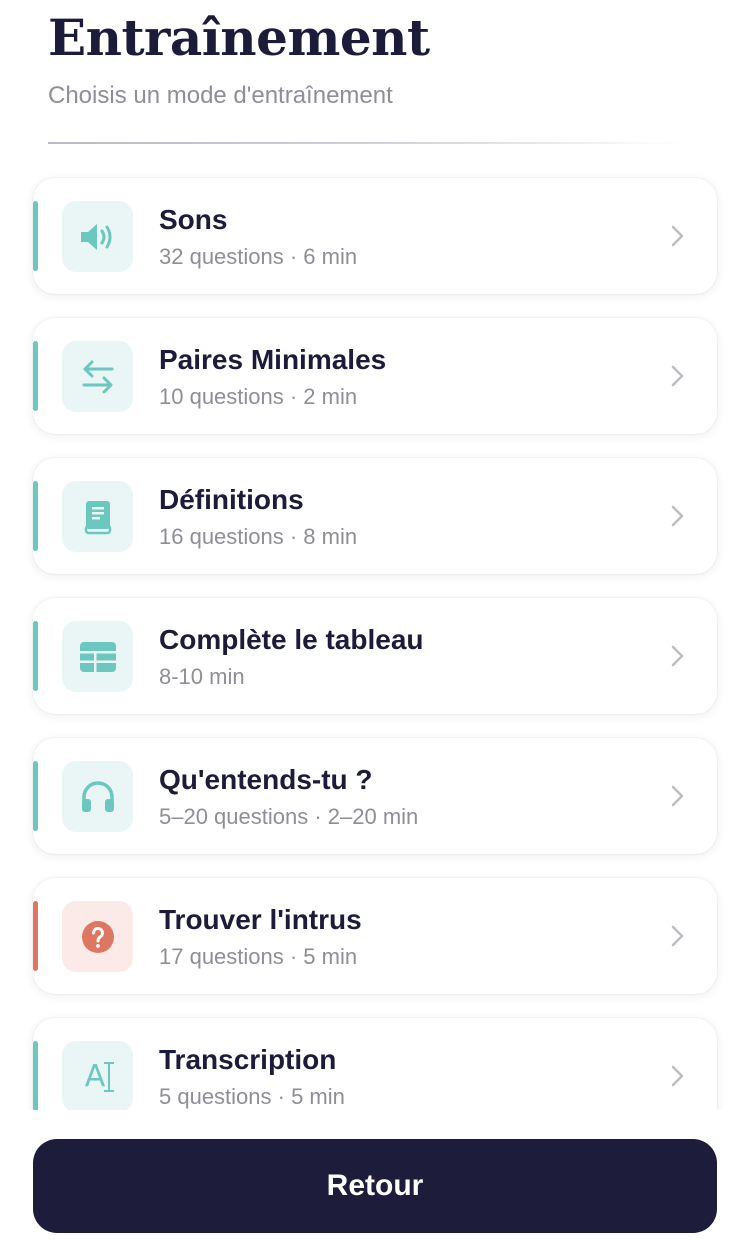 The width and height of the screenshot is (750, 1241). What do you see at coordinates (239, 37) in the screenshot?
I see `page-title: Entraînement` at bounding box center [239, 37].